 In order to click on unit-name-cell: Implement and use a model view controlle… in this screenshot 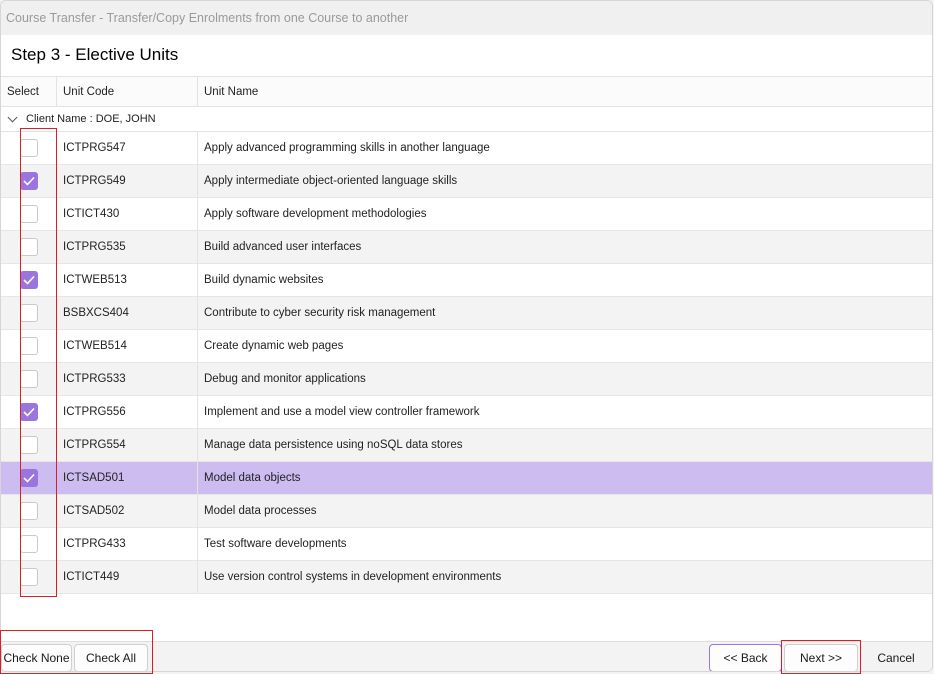, I will do `click(342, 412)`.